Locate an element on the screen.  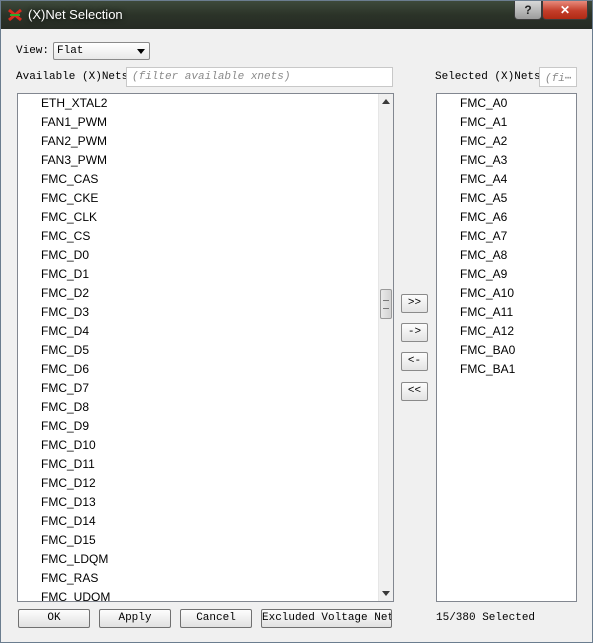
list-item: FMC_D3 is located at coordinates (65, 312).